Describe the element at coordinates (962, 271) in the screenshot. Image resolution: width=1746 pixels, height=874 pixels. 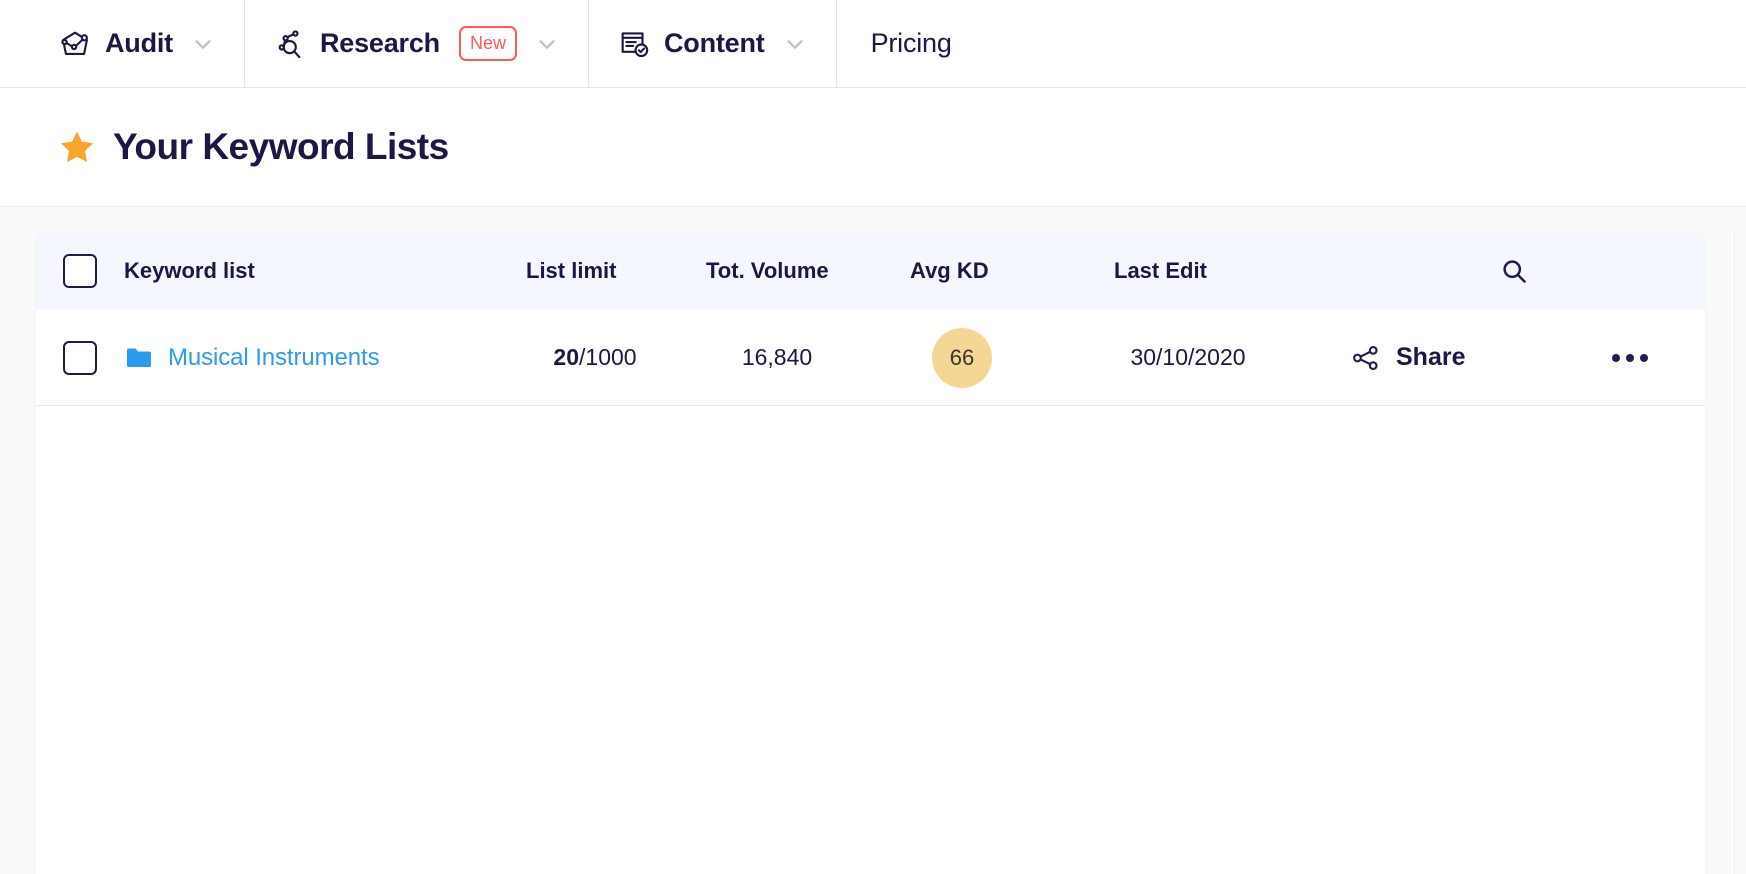
I see `column-header-avg-kd: Avg KD` at that location.